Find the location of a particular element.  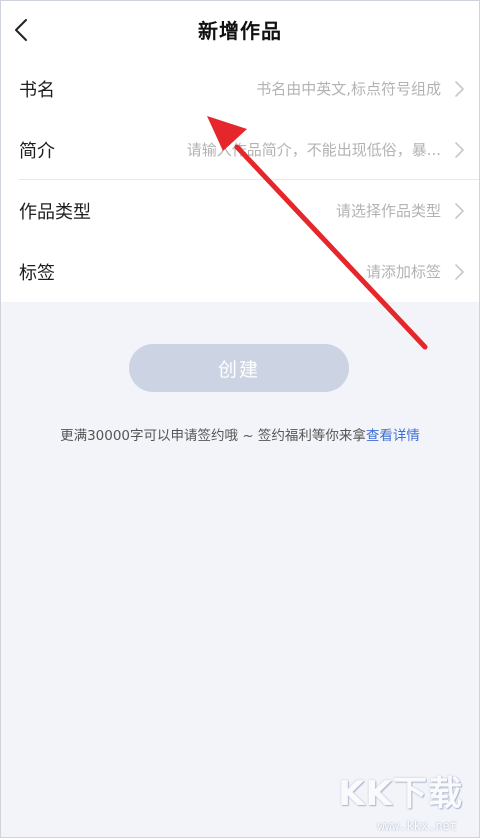

row-label: 书名 is located at coordinates (37, 90).